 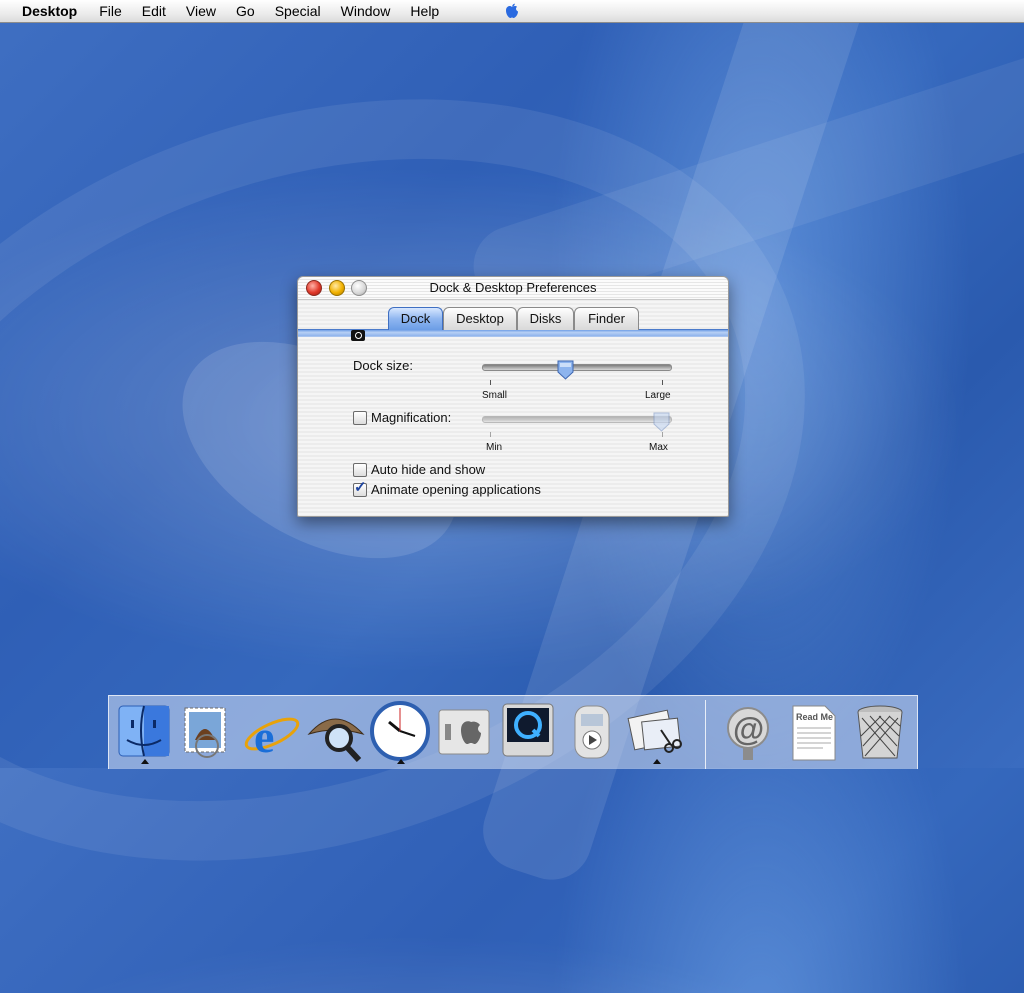 I want to click on magnification-checkbox, so click(x=360, y=418).